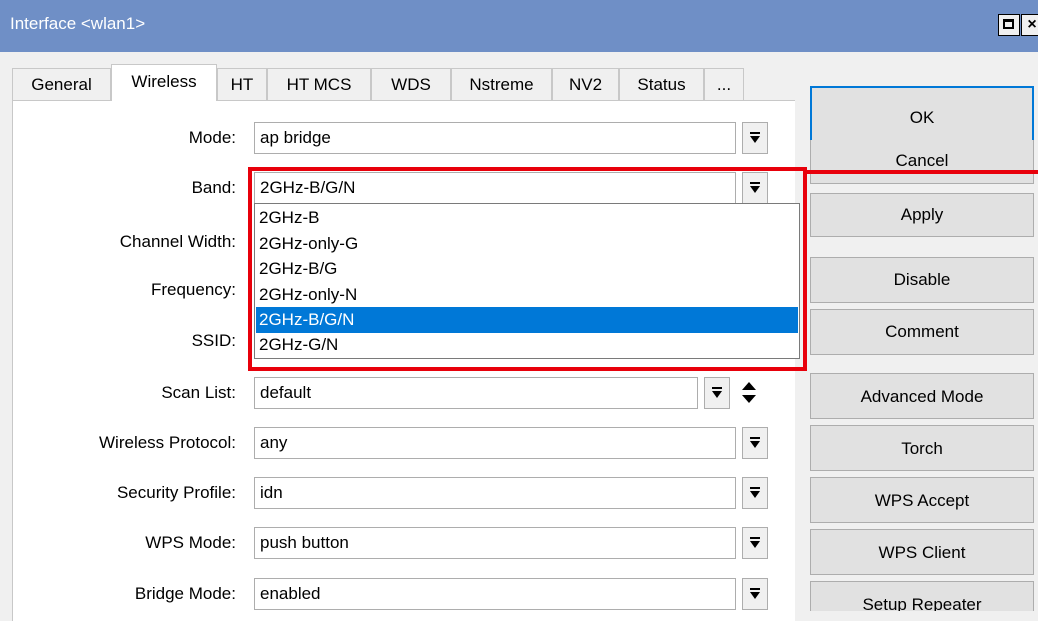  Describe the element at coordinates (1009, 25) in the screenshot. I see `maximize-icon` at that location.